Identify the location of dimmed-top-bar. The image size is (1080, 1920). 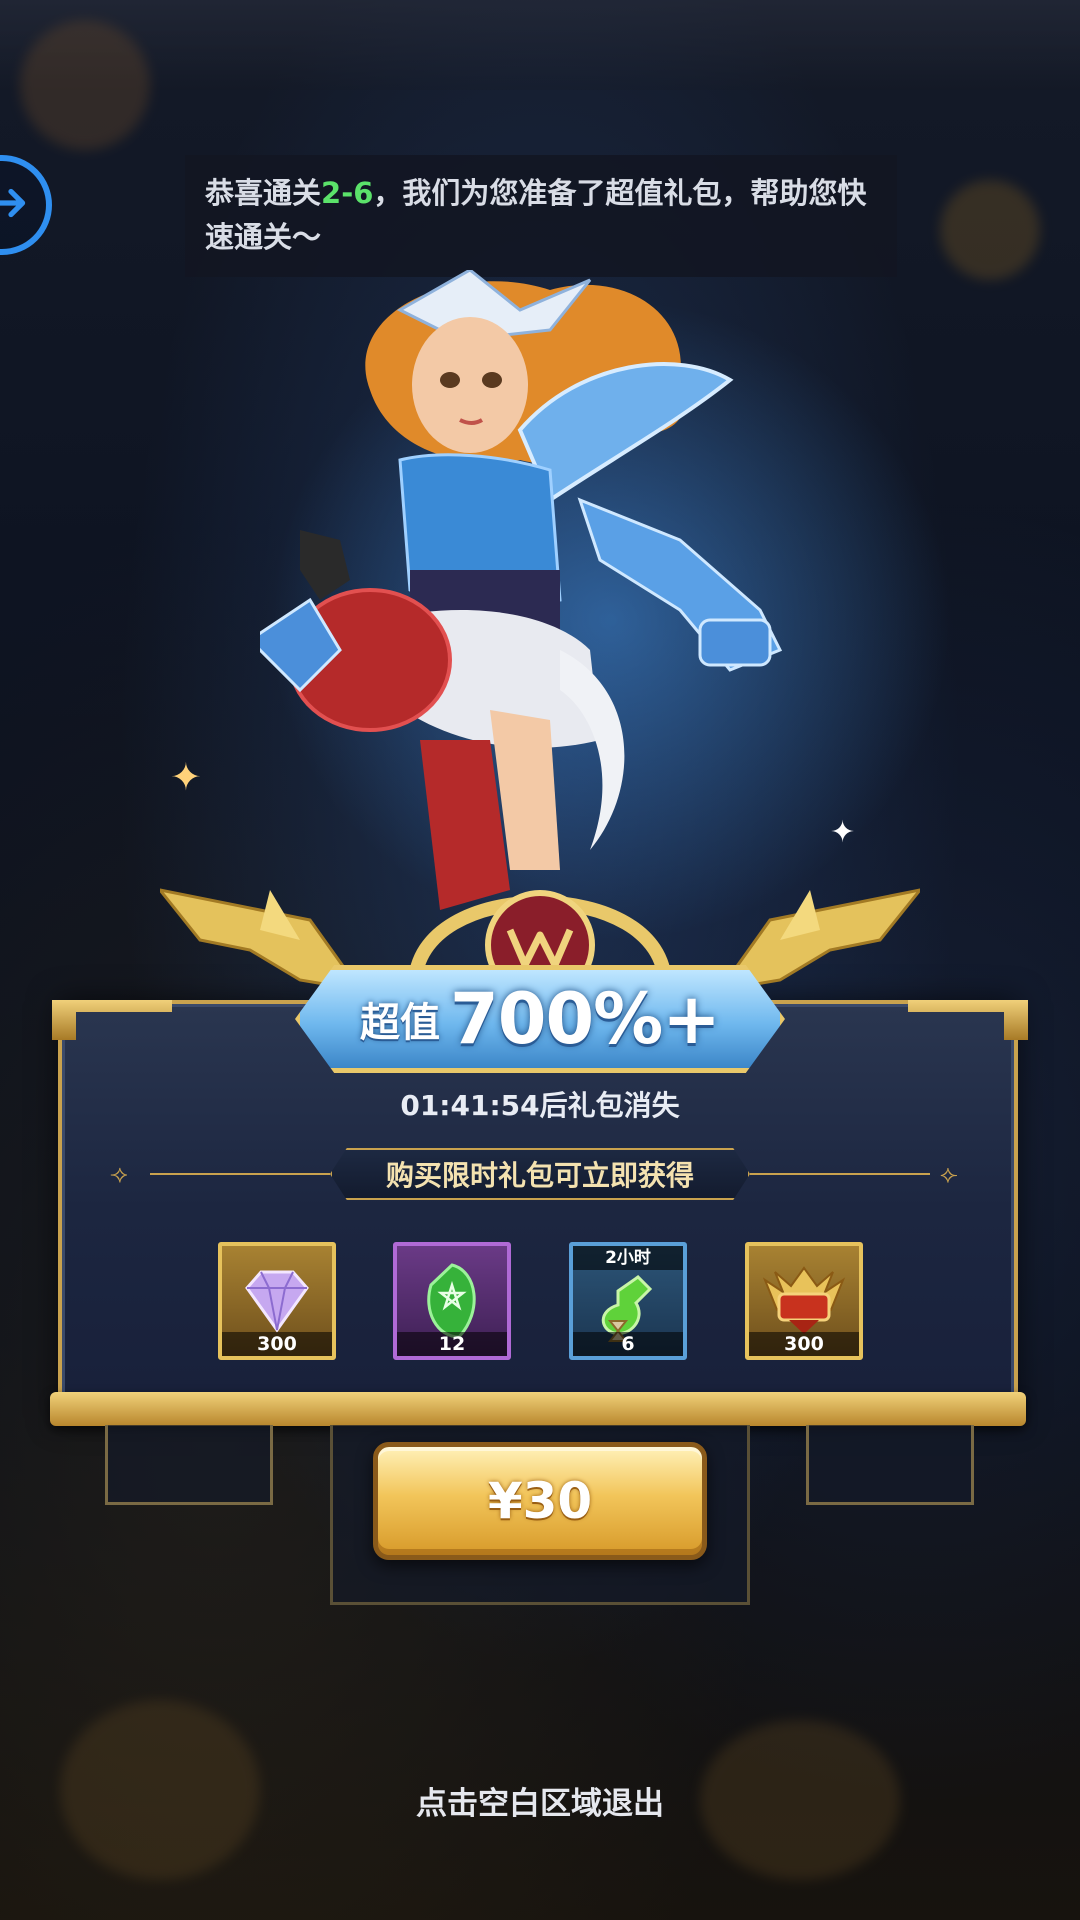
(540, 45).